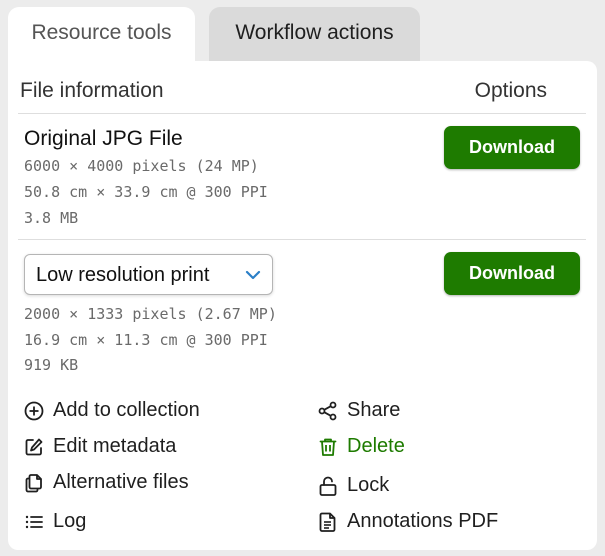 The height and width of the screenshot is (556, 605). I want to click on annotations-pdf-label: Annotations PDF, so click(423, 521).